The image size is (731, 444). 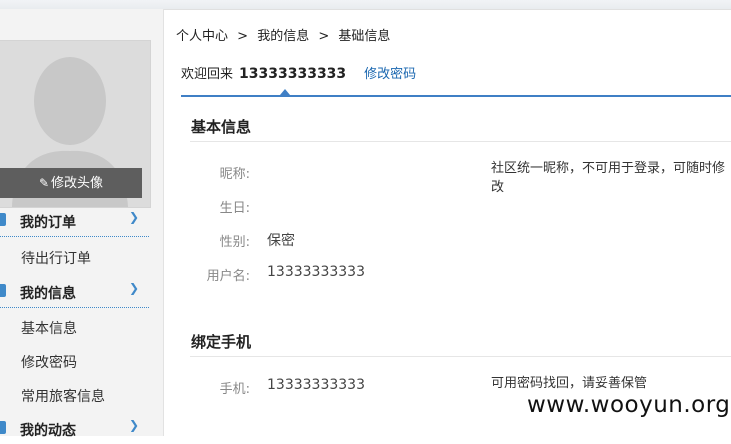 What do you see at coordinates (316, 272) in the screenshot?
I see `username-value: 13333333333` at bounding box center [316, 272].